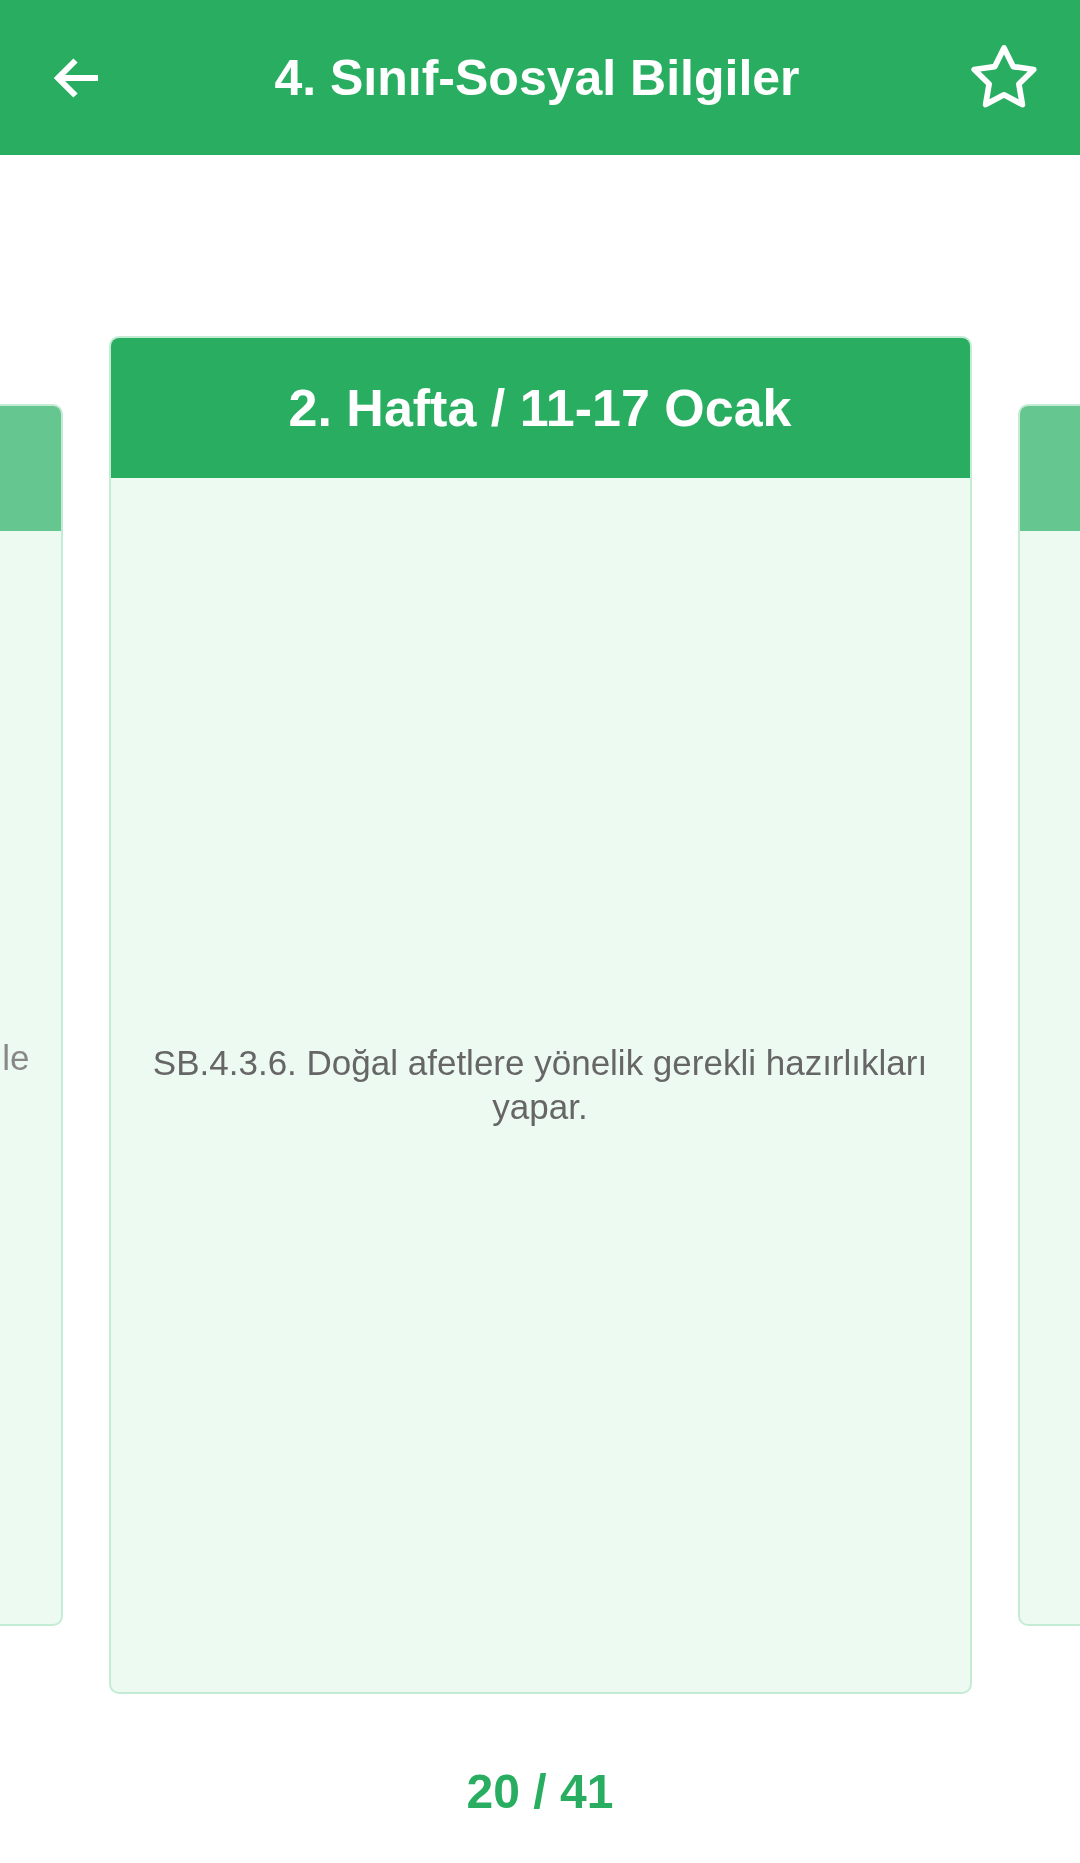 The image size is (1080, 1863). What do you see at coordinates (16, 1057) in the screenshot?
I see `objective-text: le` at bounding box center [16, 1057].